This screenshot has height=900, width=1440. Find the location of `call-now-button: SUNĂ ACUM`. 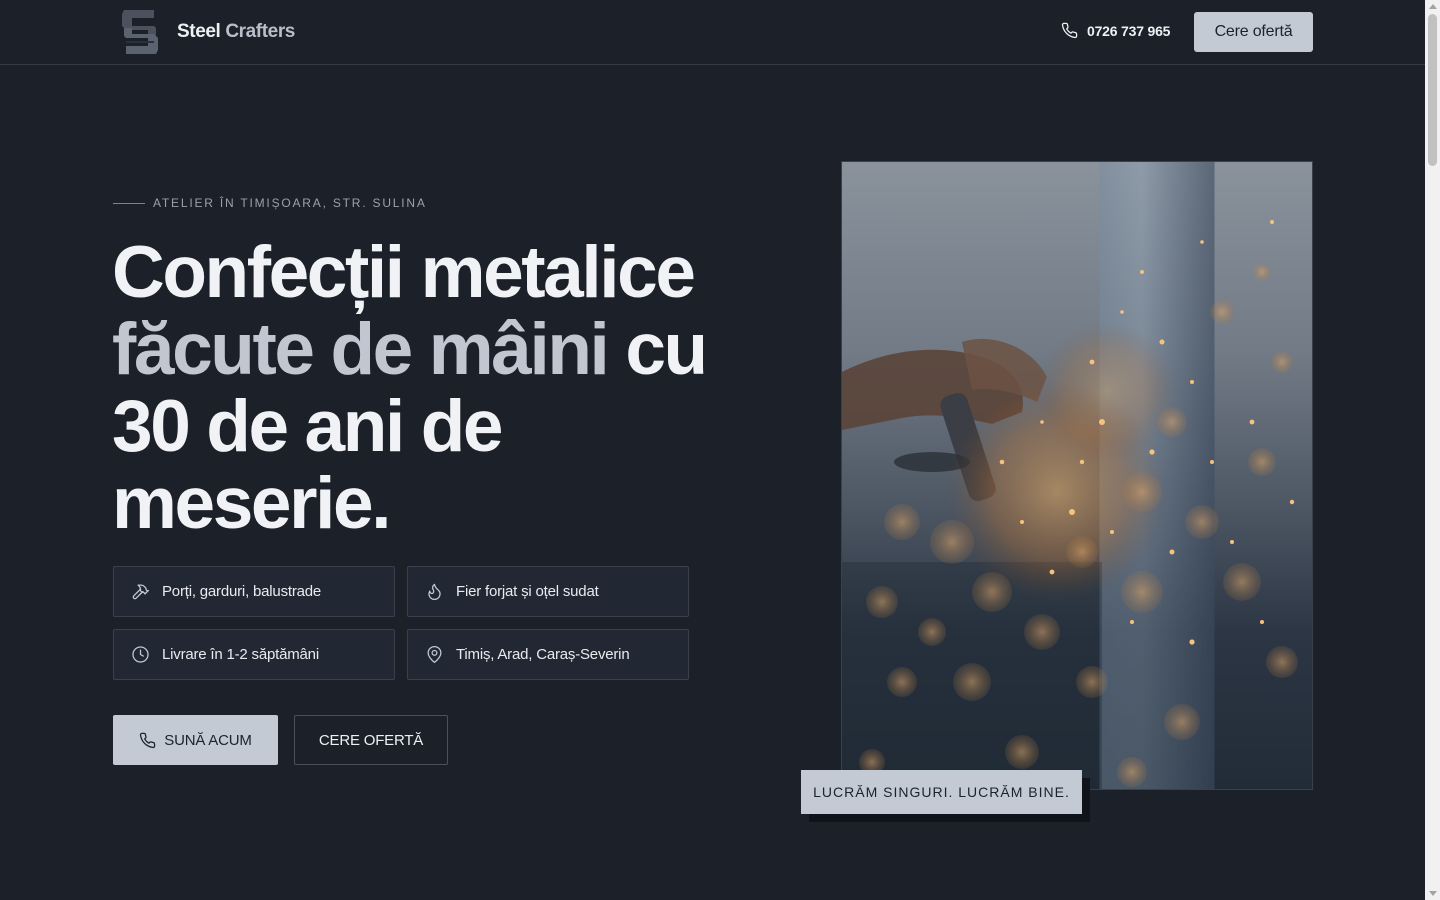

call-now-button: SUNĂ ACUM is located at coordinates (195, 740).